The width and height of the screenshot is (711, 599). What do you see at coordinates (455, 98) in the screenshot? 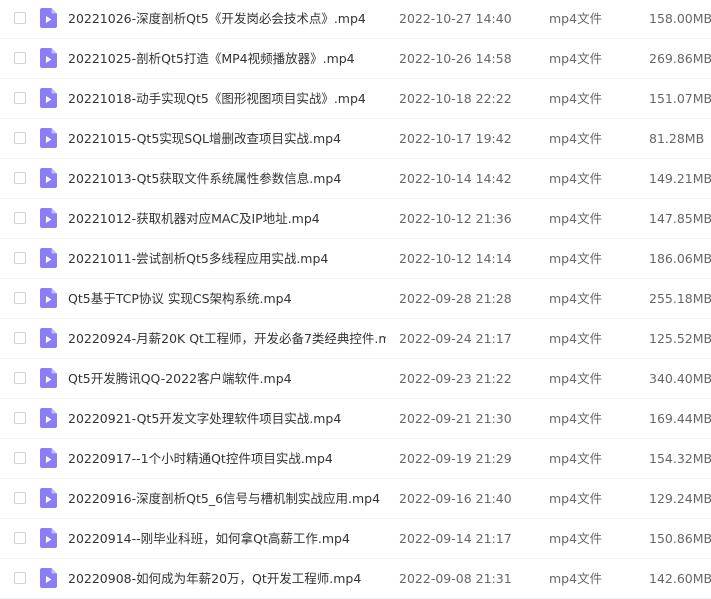
I see `file-modified-date: 2022-10-18 22:22` at bounding box center [455, 98].